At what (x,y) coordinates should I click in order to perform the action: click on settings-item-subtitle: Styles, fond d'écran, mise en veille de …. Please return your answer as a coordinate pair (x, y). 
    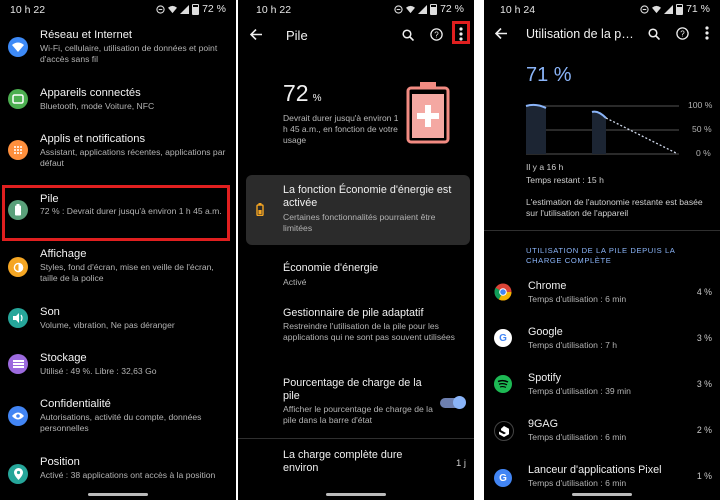
    Looking at the image, I should click on (127, 272).